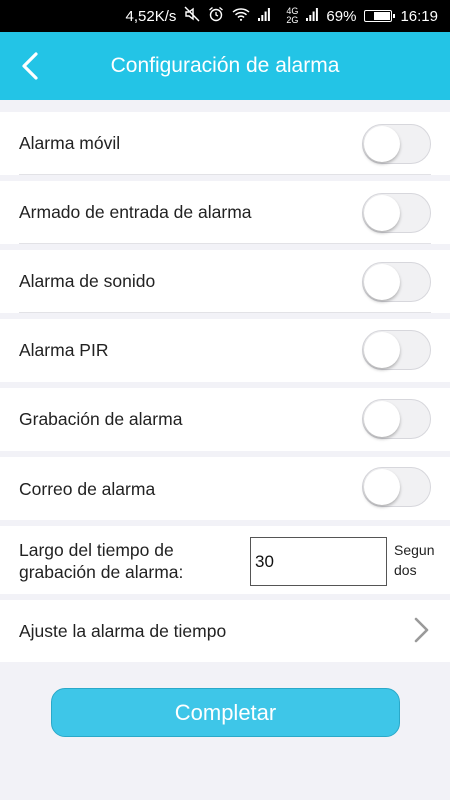  Describe the element at coordinates (421, 630) in the screenshot. I see `chevron-right-icon` at that location.